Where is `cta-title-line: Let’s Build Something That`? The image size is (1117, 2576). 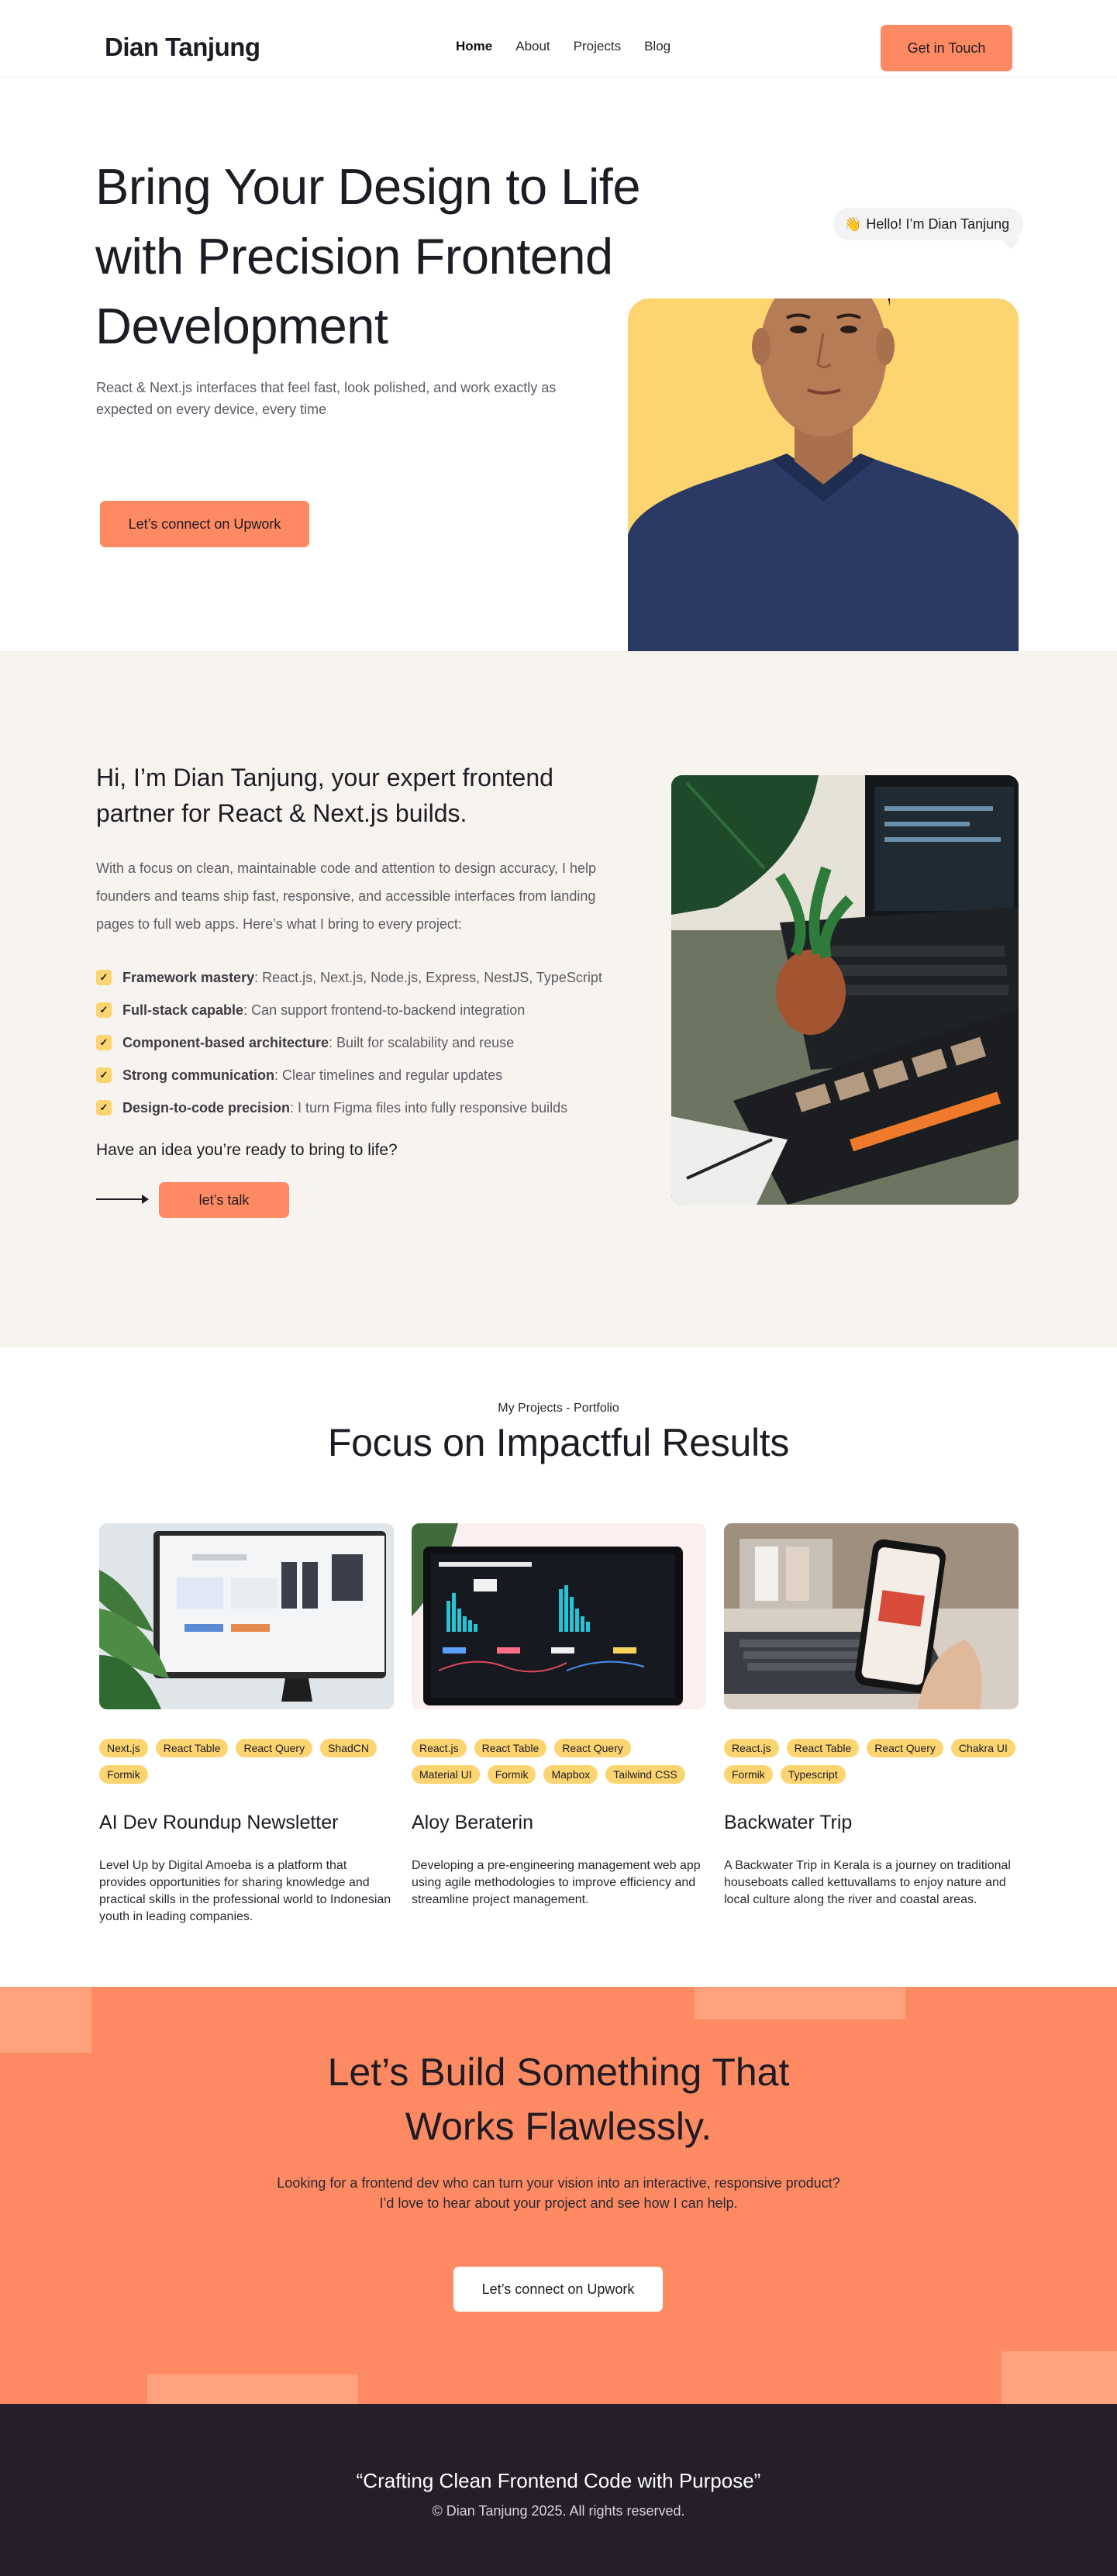 cta-title-line: Let’s Build Something That is located at coordinates (558, 2072).